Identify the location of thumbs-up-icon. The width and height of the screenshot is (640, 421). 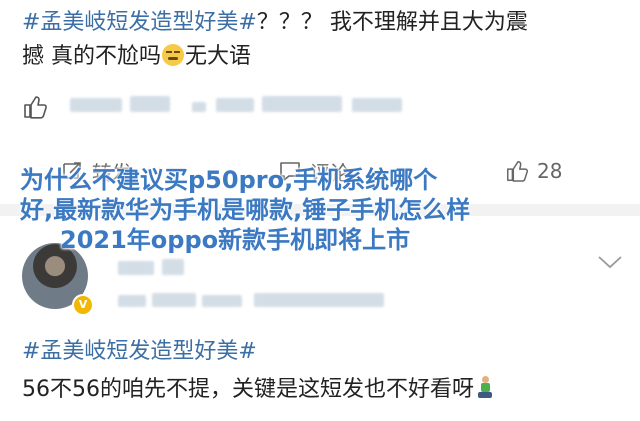
(35, 107).